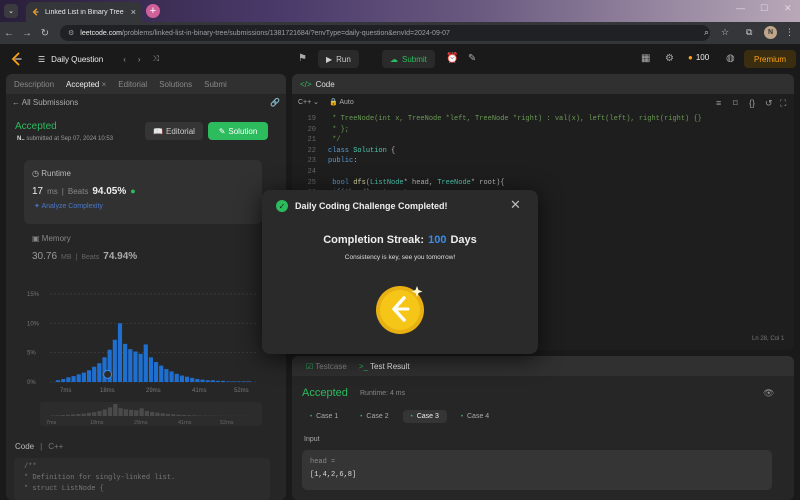 The width and height of the screenshot is (800, 500). What do you see at coordinates (341, 102) in the screenshot?
I see `autocomplete-toggle: 🔒 Auto` at bounding box center [341, 102].